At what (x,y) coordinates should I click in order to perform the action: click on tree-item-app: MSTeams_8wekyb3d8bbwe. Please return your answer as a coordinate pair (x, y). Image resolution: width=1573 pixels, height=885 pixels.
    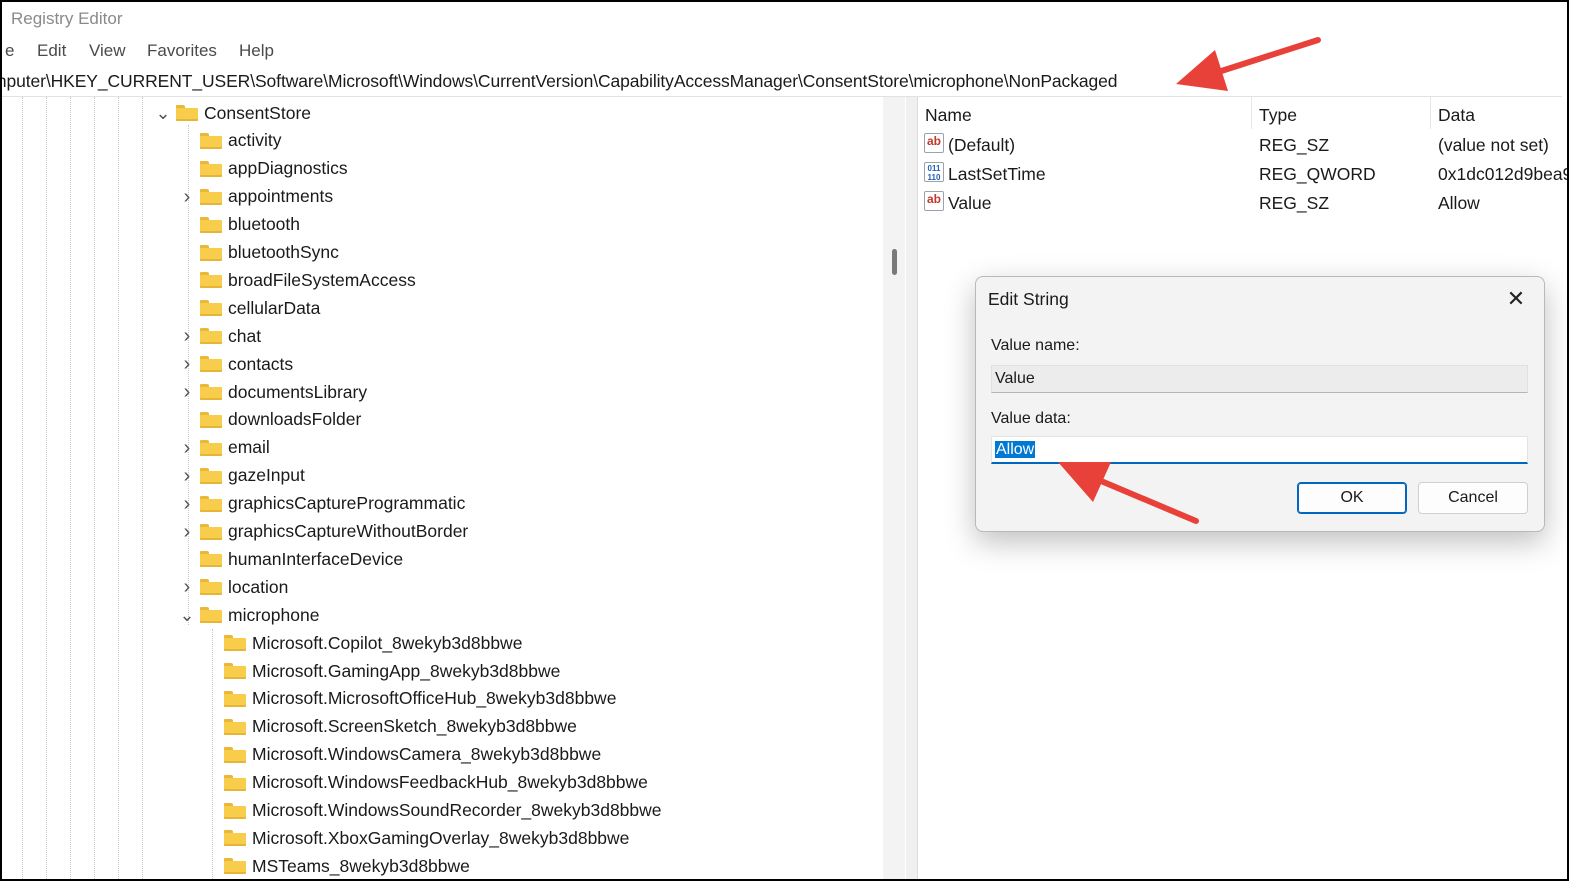
    Looking at the image, I should click on (347, 865).